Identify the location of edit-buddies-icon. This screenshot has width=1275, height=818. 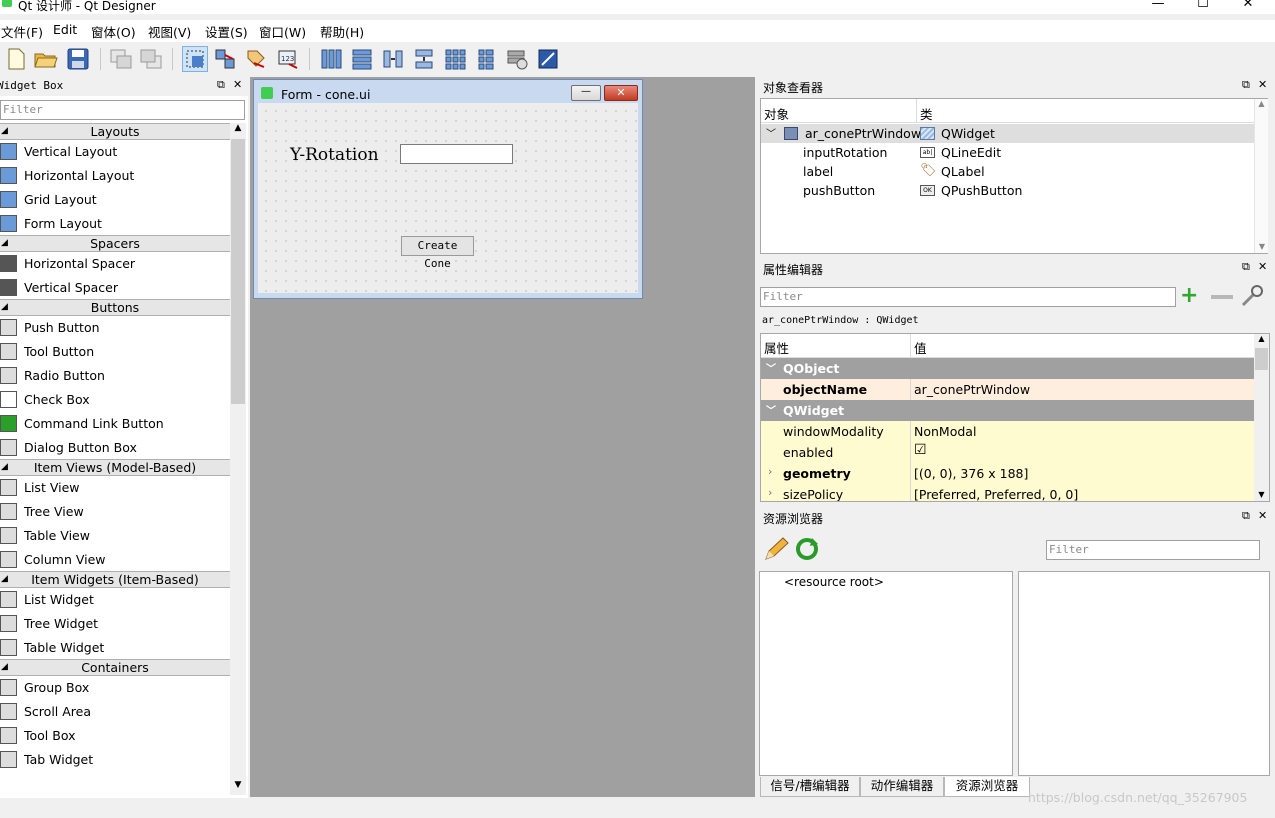
(256, 59).